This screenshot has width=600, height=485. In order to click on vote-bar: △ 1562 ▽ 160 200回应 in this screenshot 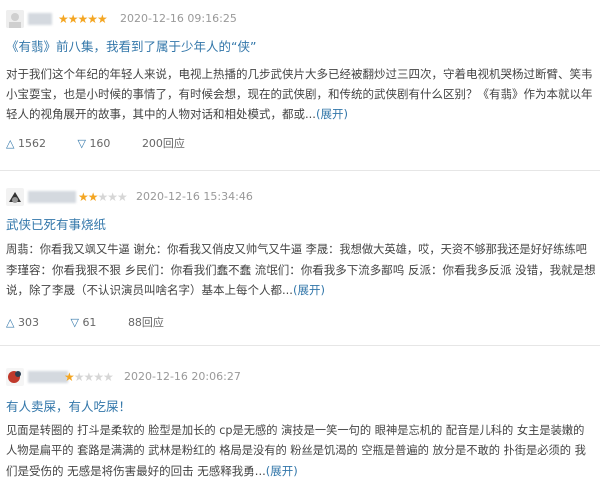, I will do `click(102, 144)`.